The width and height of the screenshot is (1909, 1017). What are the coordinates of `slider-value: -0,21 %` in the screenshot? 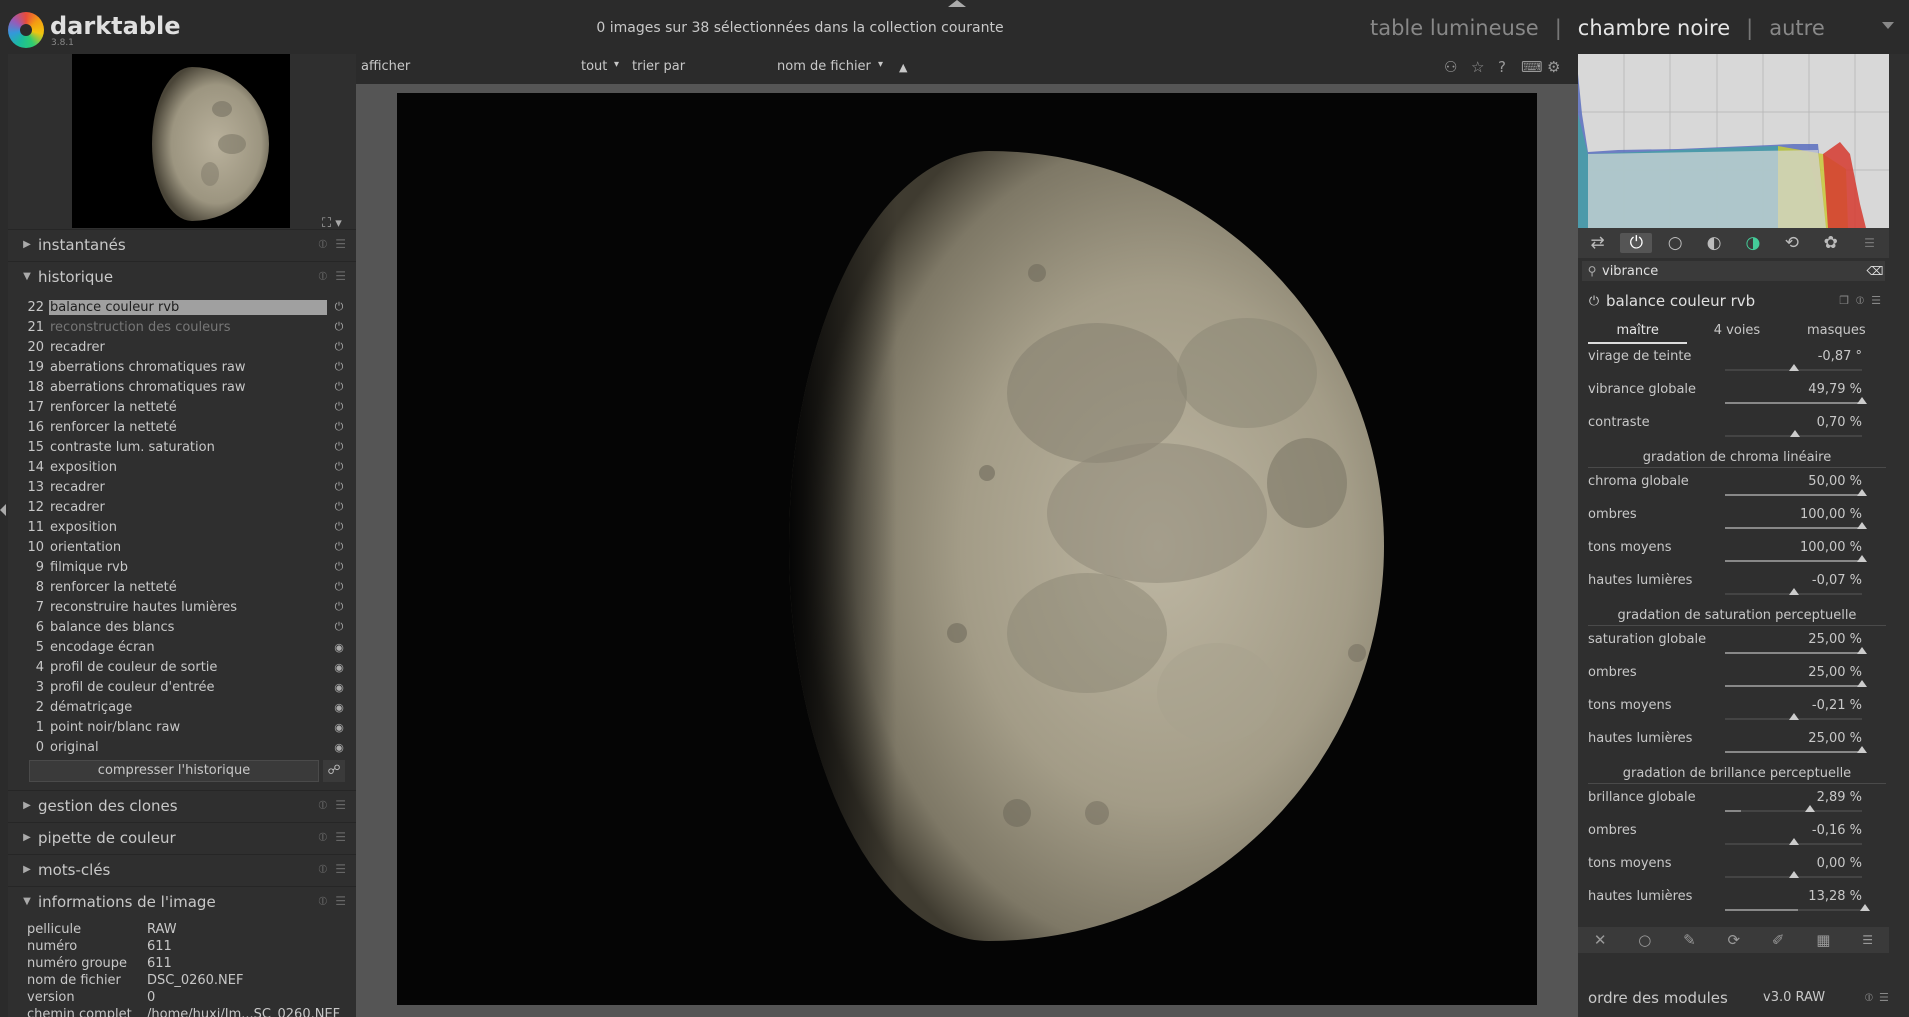 It's located at (1837, 705).